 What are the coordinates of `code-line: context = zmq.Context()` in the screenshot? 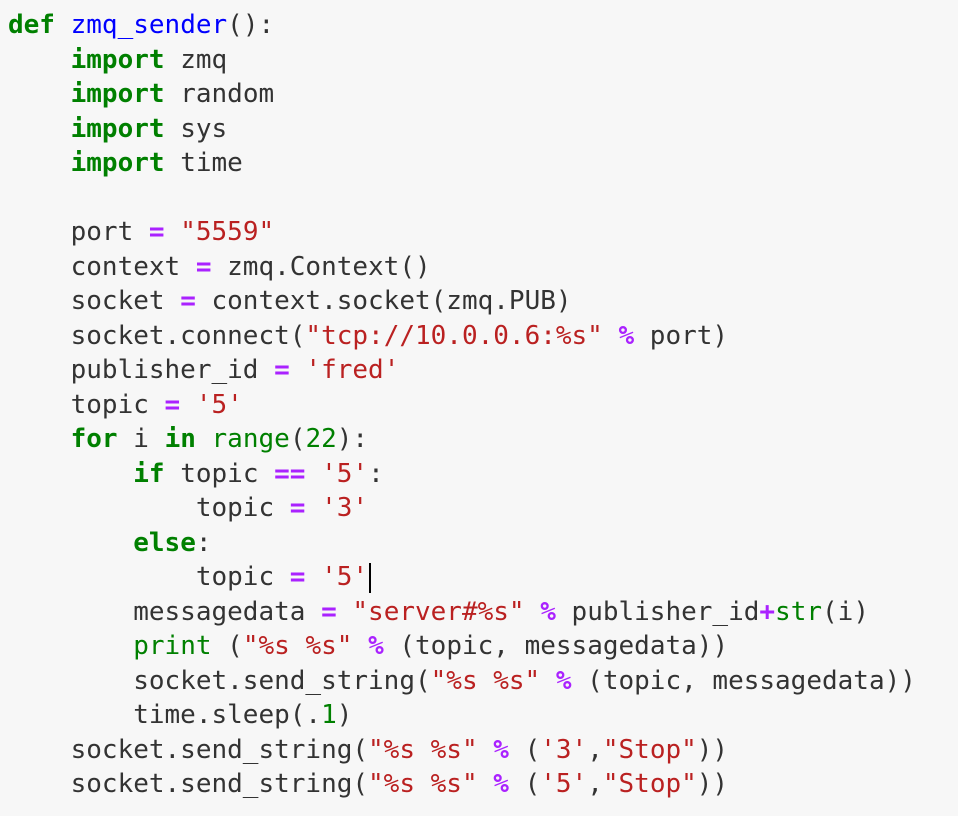 It's located at (483, 267).